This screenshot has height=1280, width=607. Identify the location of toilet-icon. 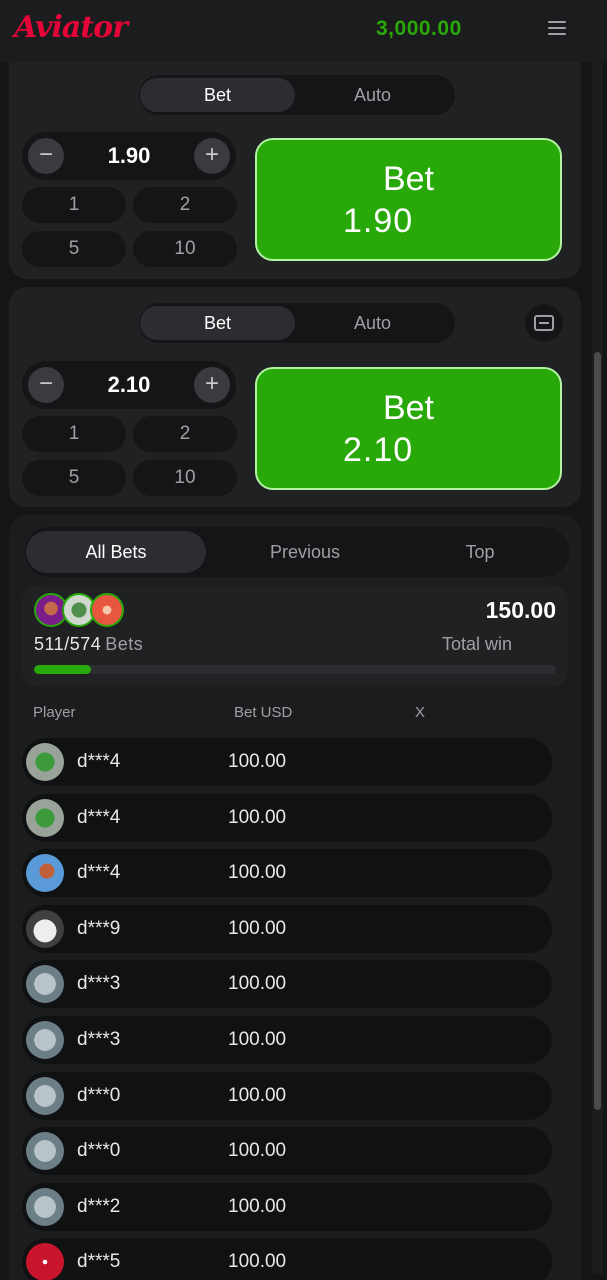
(45, 928).